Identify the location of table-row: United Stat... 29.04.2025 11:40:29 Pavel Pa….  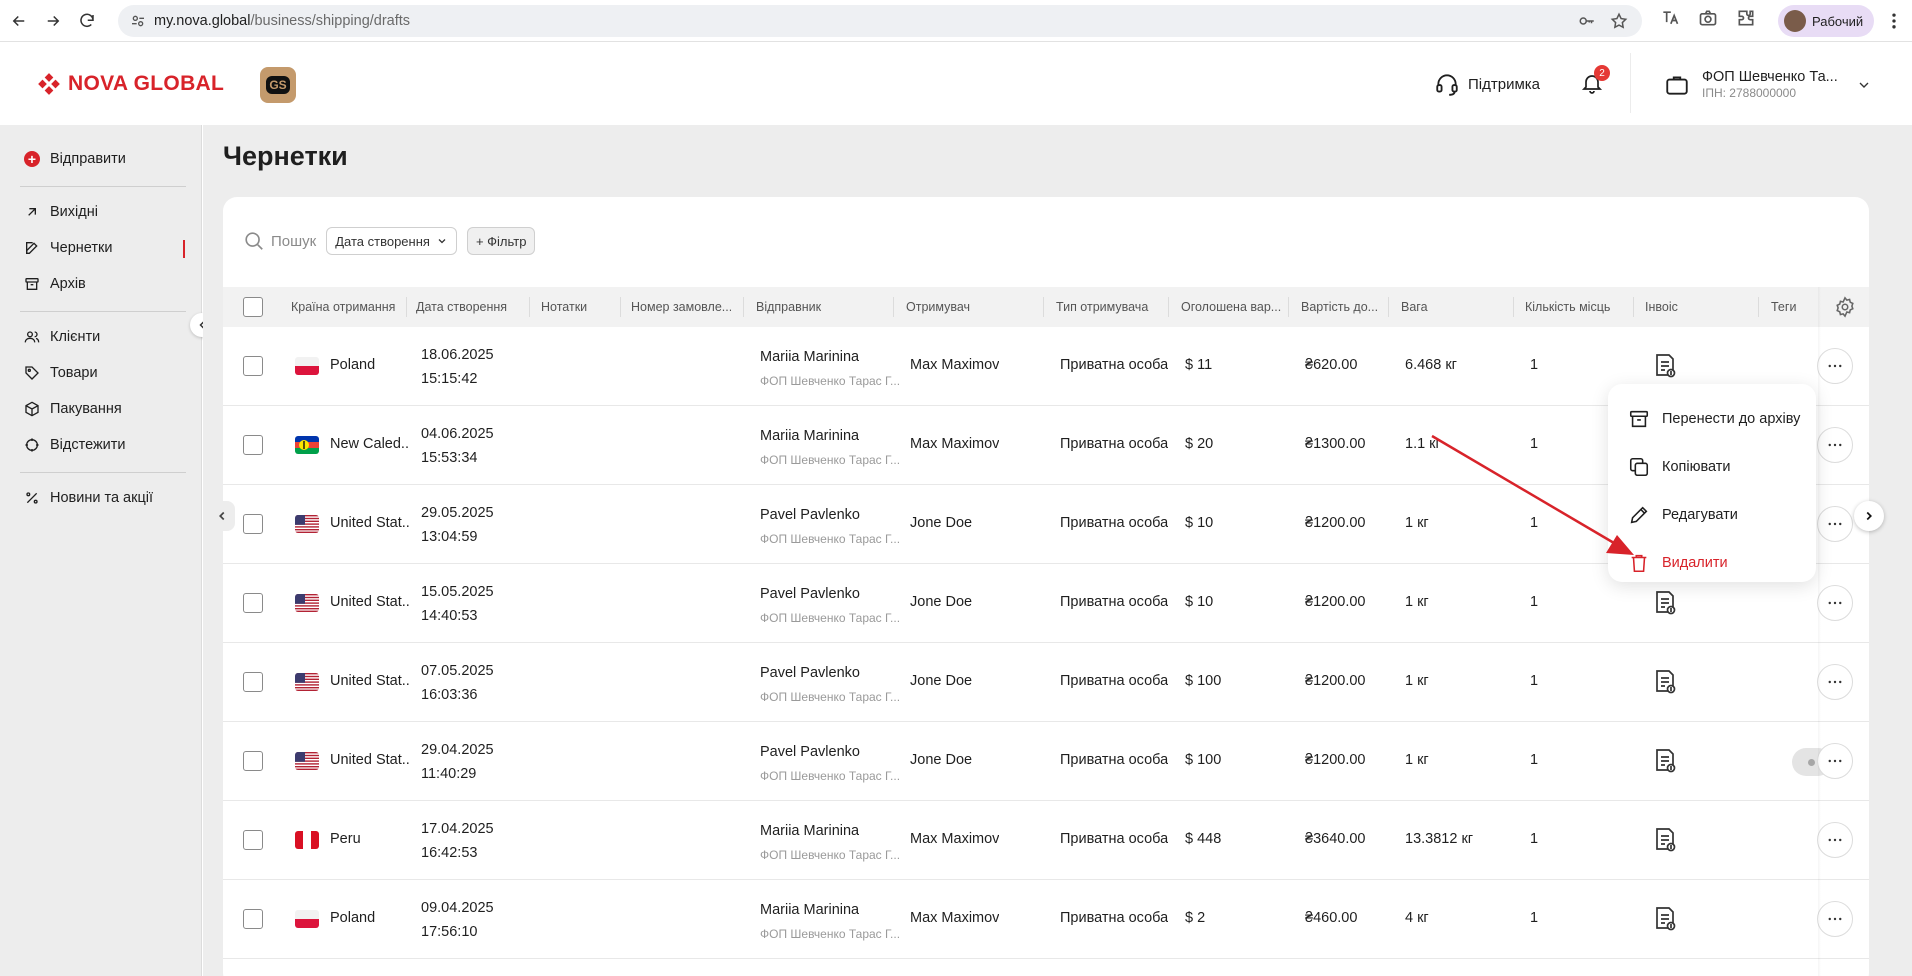
(1046, 761).